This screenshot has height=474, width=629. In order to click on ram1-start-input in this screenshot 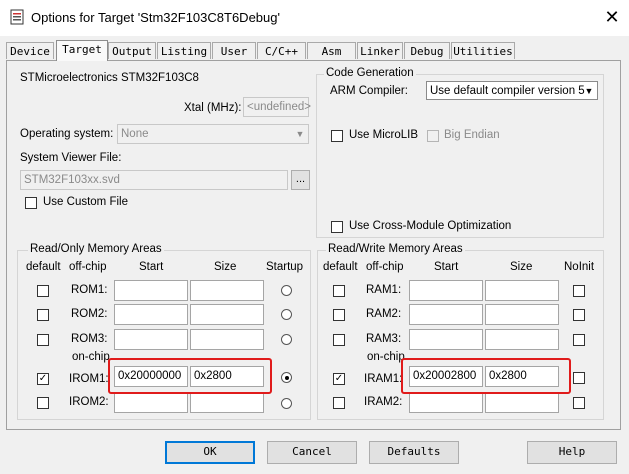, I will do `click(446, 290)`.